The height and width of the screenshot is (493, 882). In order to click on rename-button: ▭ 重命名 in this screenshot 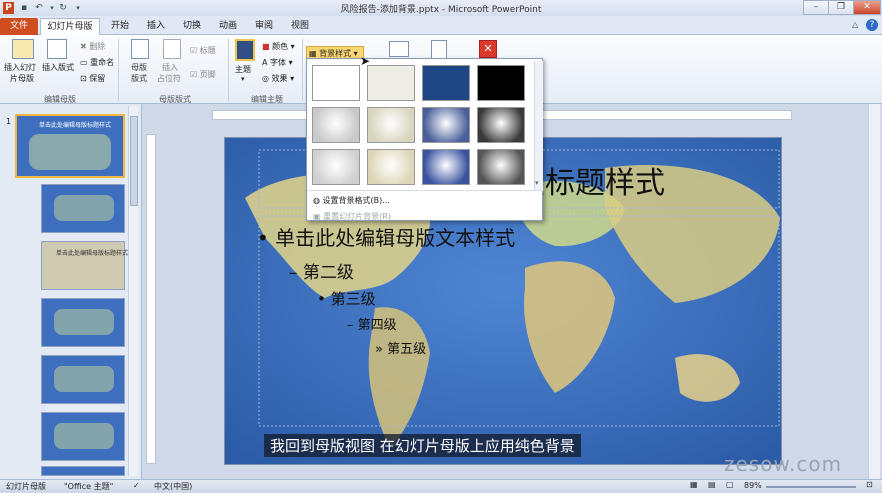, I will do `click(97, 62)`.